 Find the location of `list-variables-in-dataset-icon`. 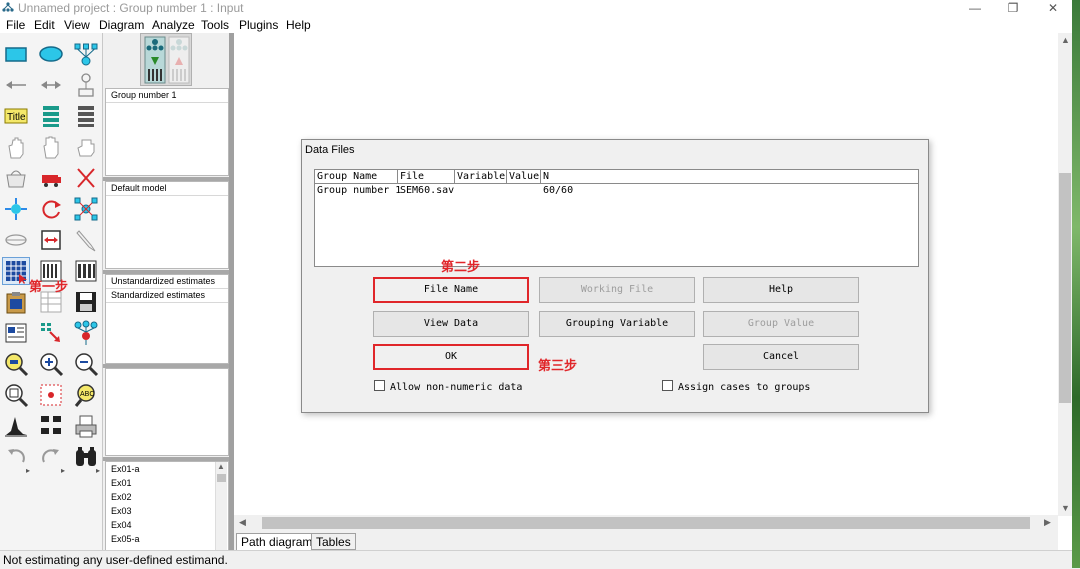

list-variables-in-dataset-icon is located at coordinates (86, 116).